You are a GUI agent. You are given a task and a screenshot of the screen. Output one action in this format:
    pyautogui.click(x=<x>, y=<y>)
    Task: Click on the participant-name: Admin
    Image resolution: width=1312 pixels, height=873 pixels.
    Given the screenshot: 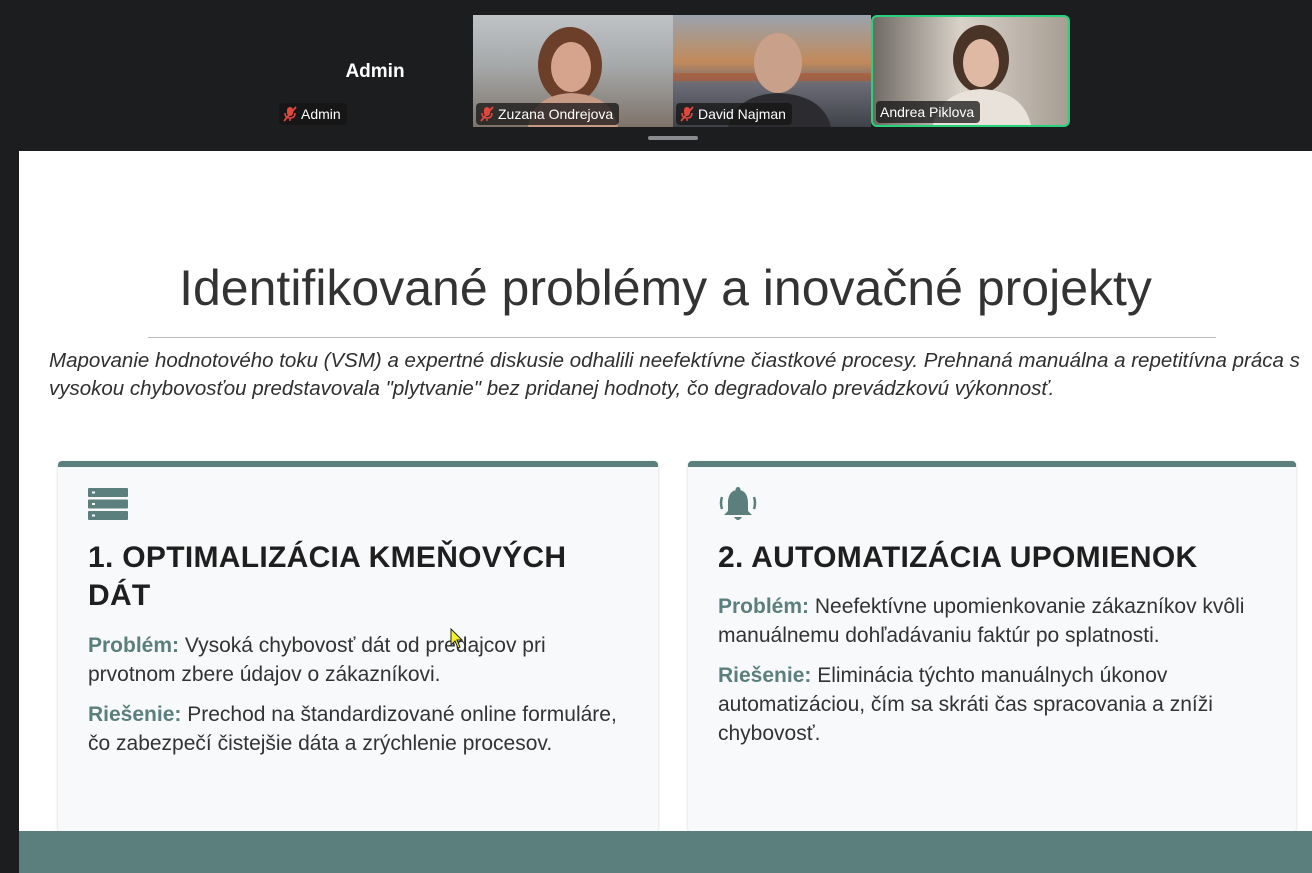 What is the action you would take?
    pyautogui.click(x=321, y=114)
    